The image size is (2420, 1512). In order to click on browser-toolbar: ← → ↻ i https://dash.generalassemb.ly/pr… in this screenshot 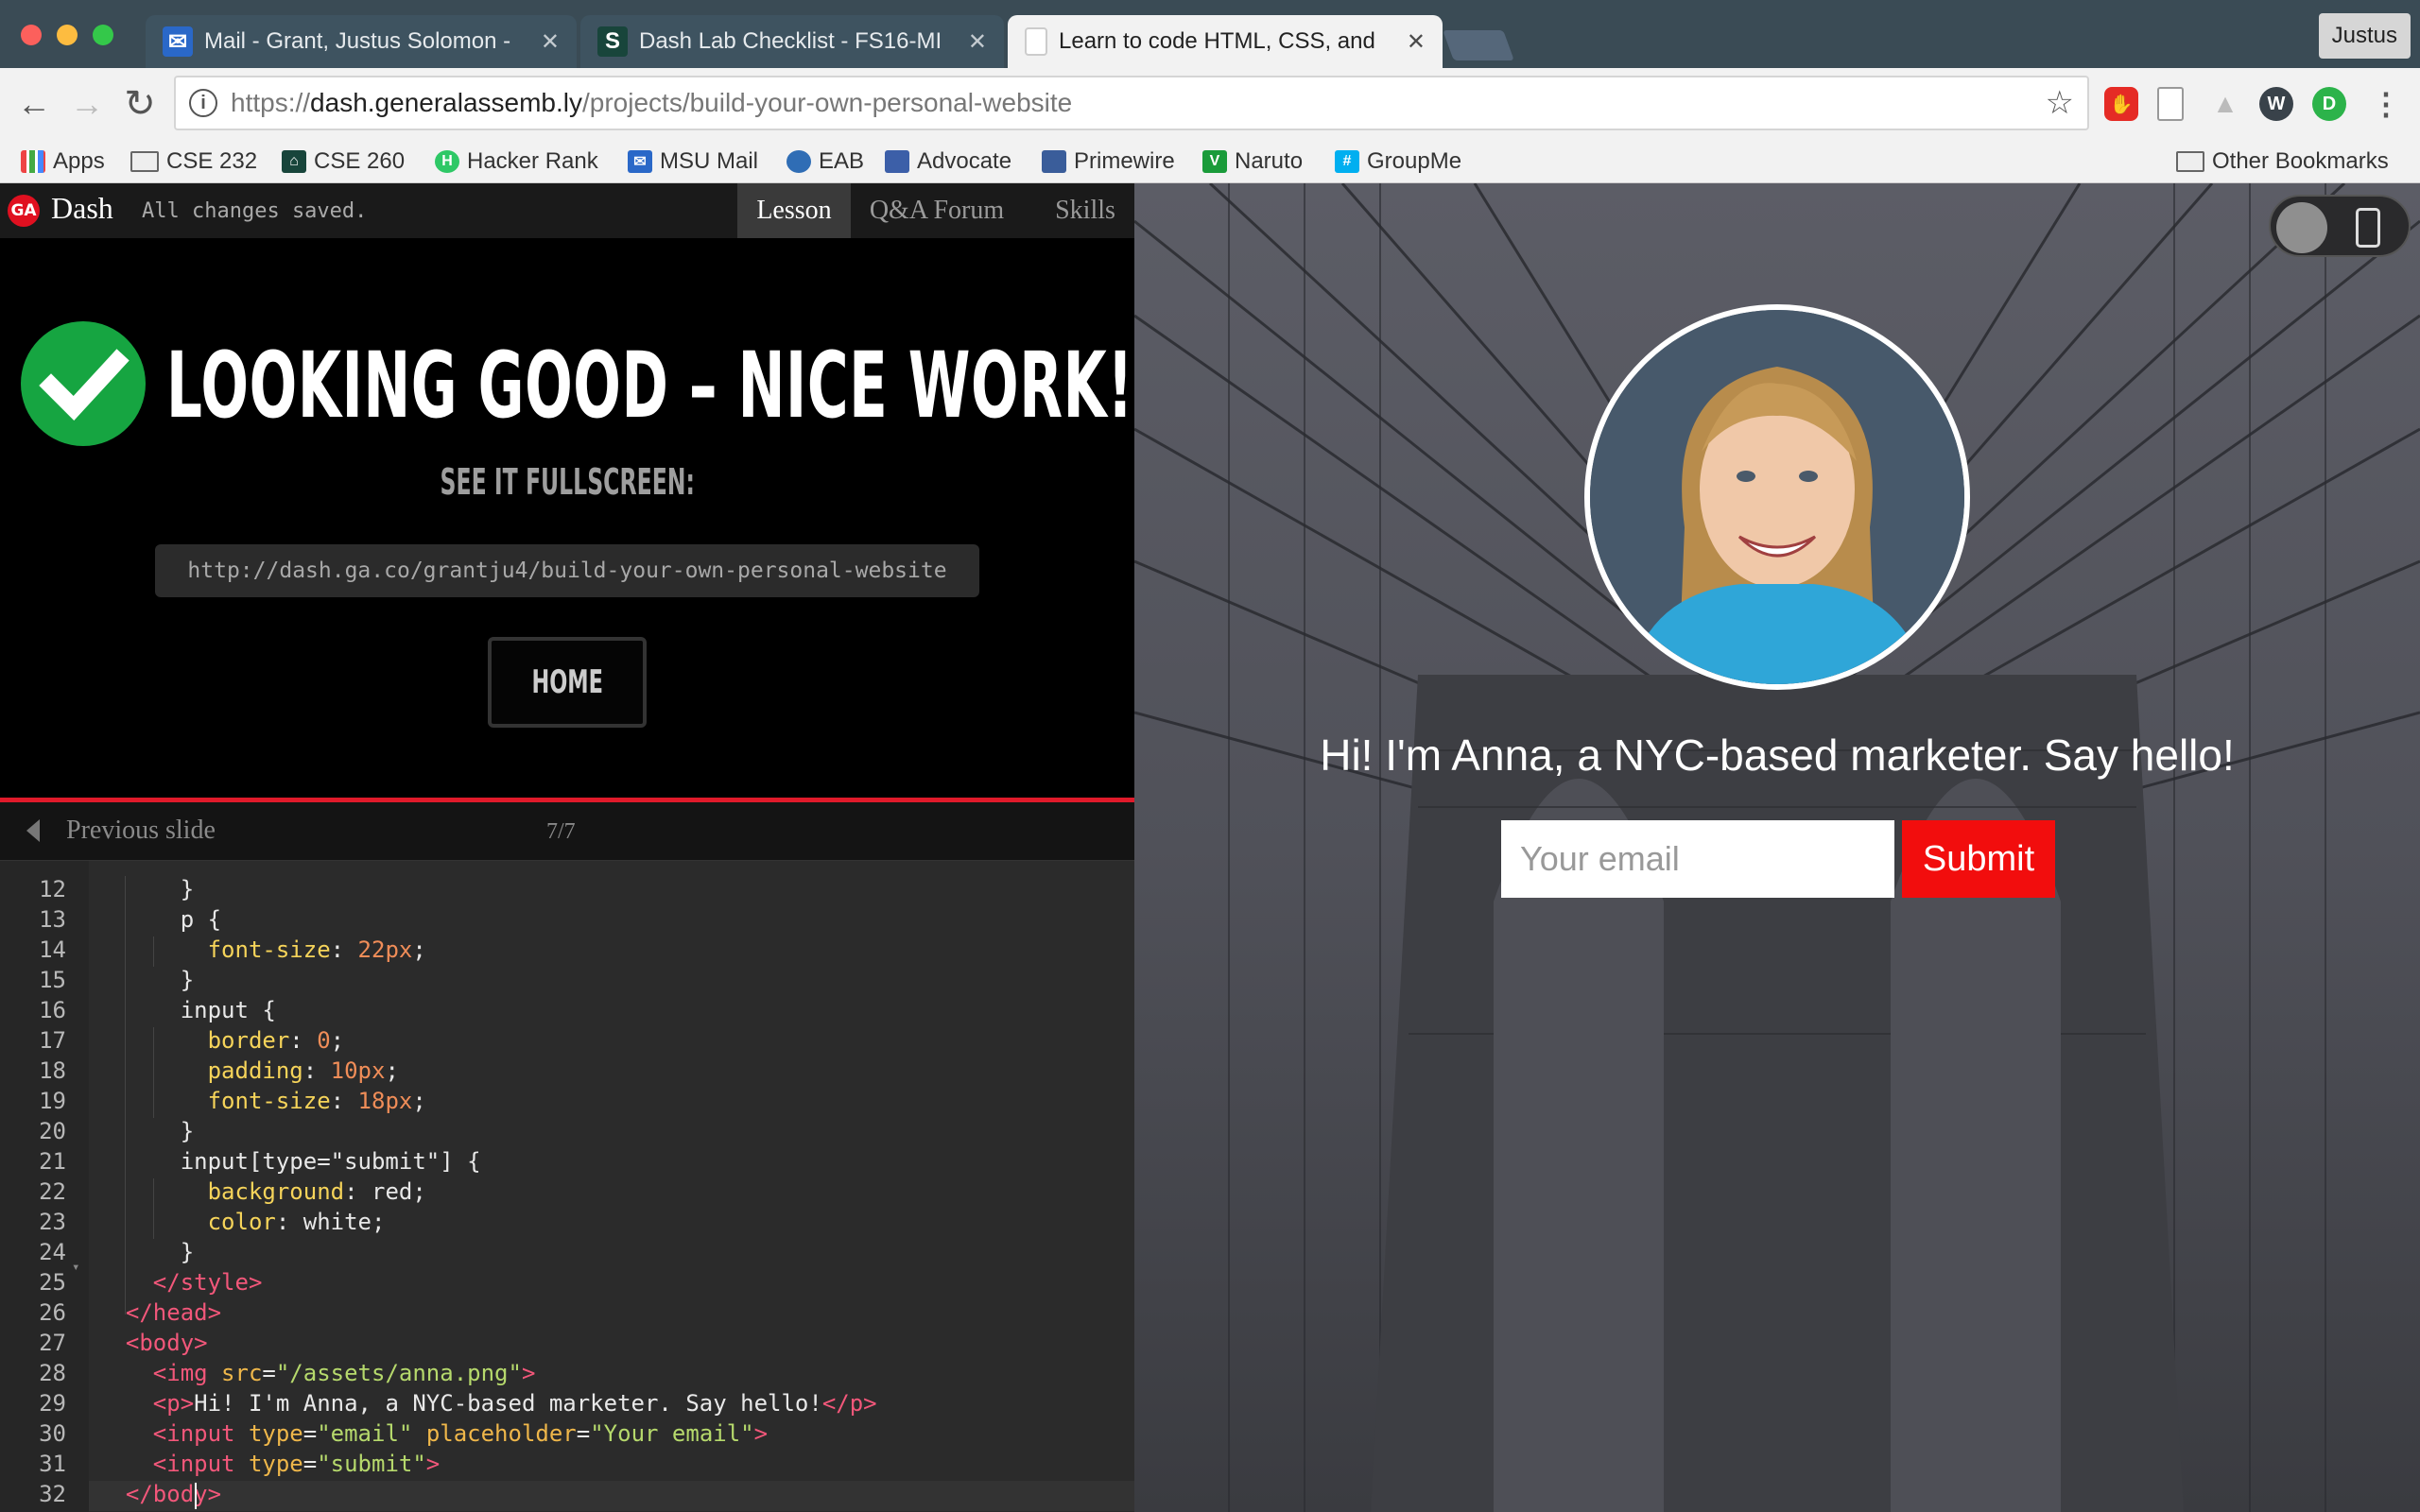, I will do `click(1210, 104)`.